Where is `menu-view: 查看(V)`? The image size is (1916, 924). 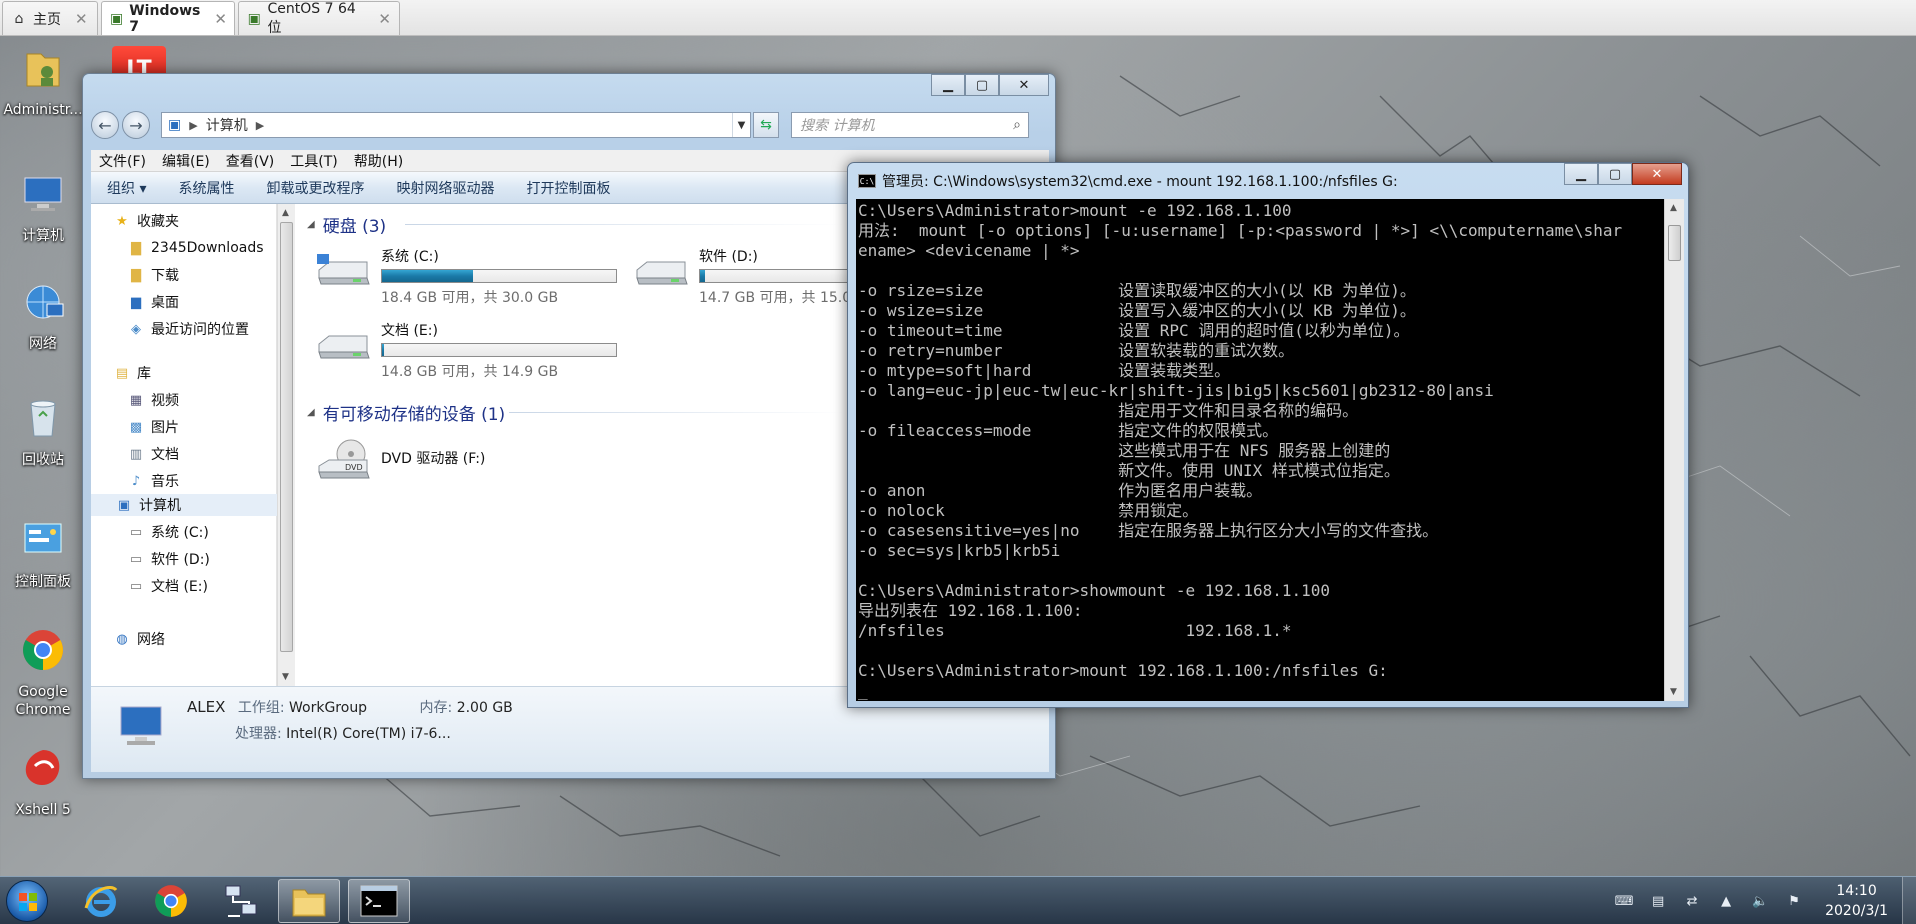
menu-view: 查看(V) is located at coordinates (250, 161).